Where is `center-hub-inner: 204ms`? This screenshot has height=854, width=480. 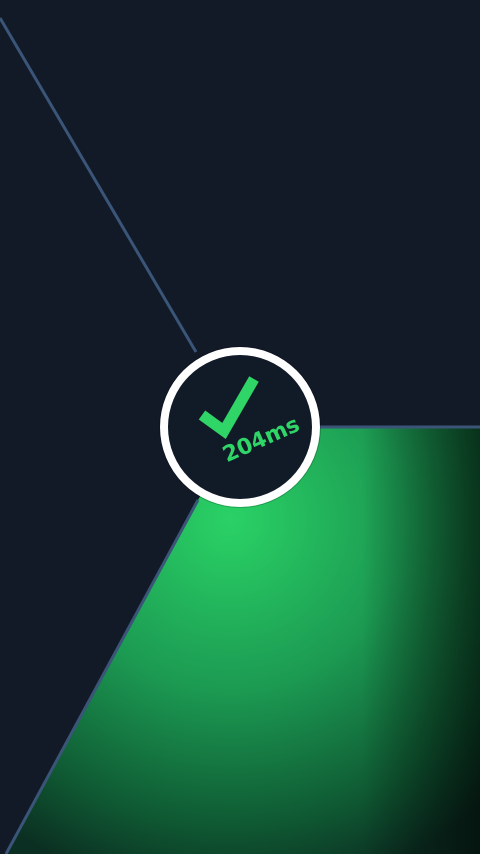 center-hub-inner: 204ms is located at coordinates (240, 427).